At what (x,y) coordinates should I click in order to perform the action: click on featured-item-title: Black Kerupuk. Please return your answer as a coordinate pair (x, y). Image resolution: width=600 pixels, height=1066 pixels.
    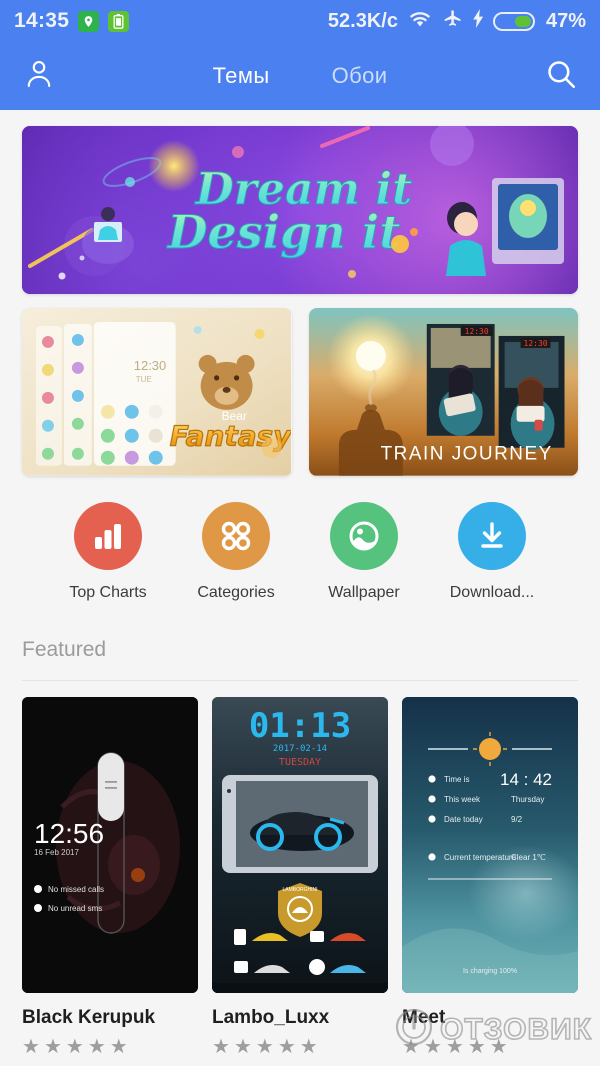
    Looking at the image, I should click on (89, 1017).